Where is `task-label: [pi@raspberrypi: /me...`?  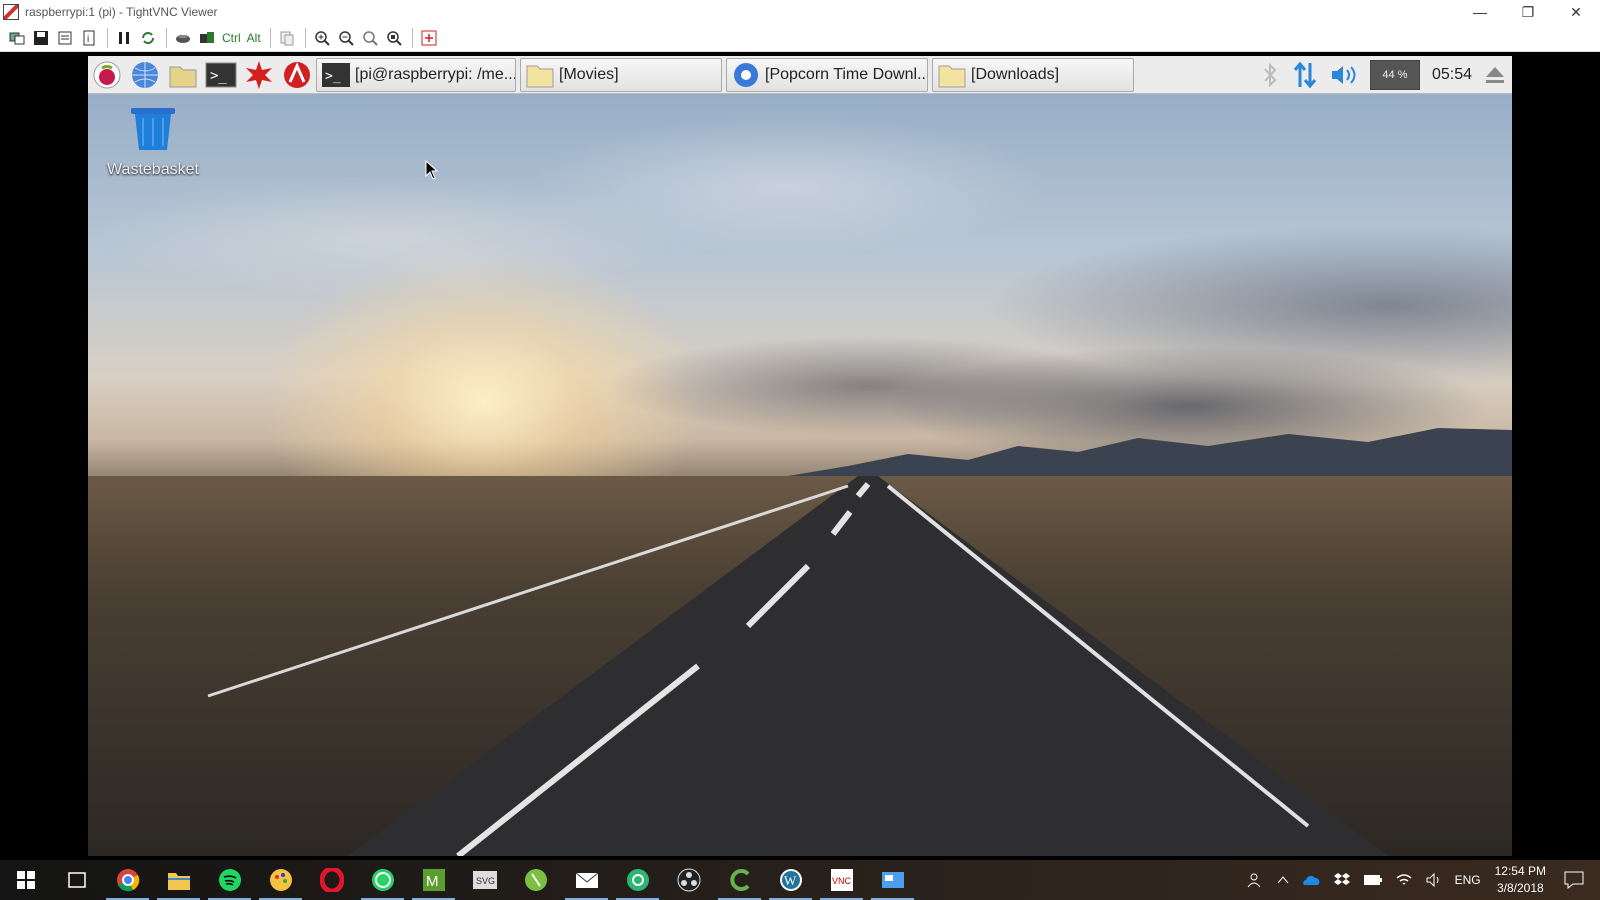 task-label: [pi@raspberrypi: /me... is located at coordinates (435, 74).